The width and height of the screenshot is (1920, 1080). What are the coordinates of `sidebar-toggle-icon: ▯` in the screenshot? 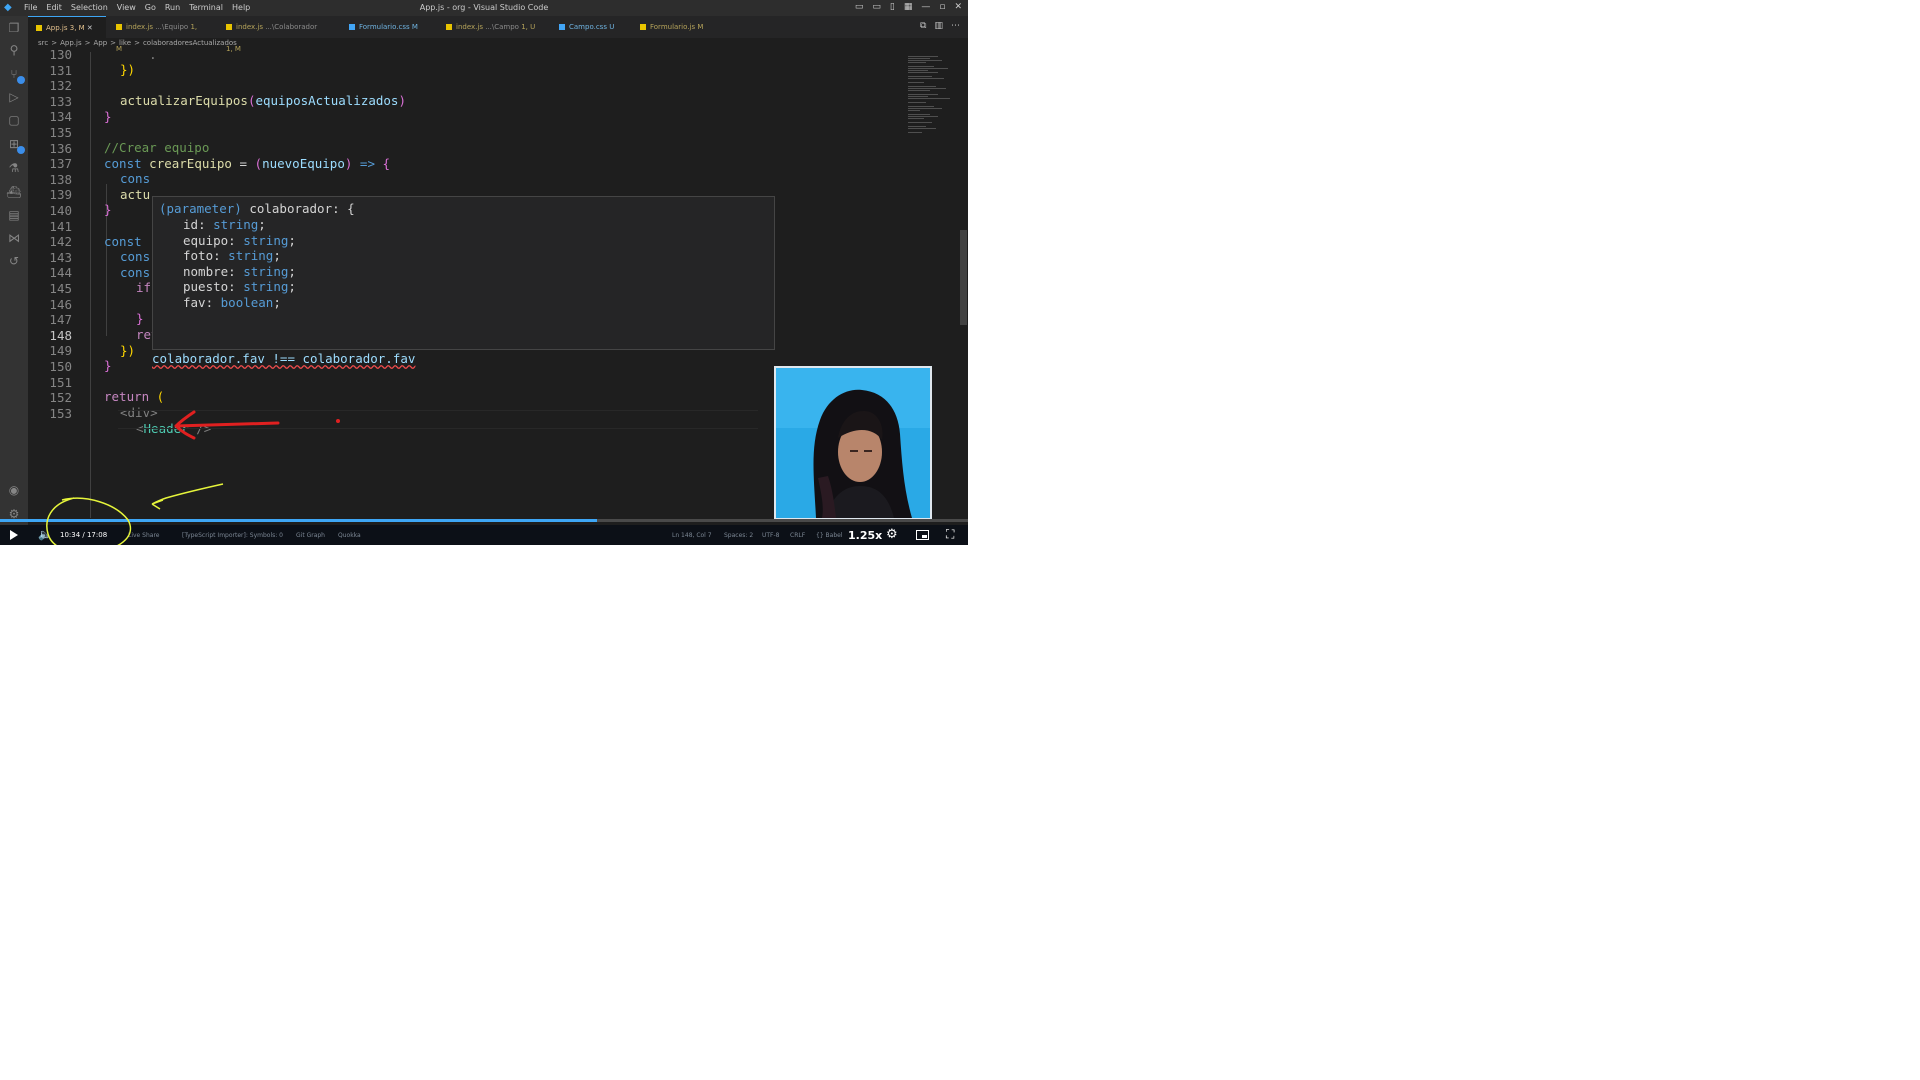 It's located at (892, 7).